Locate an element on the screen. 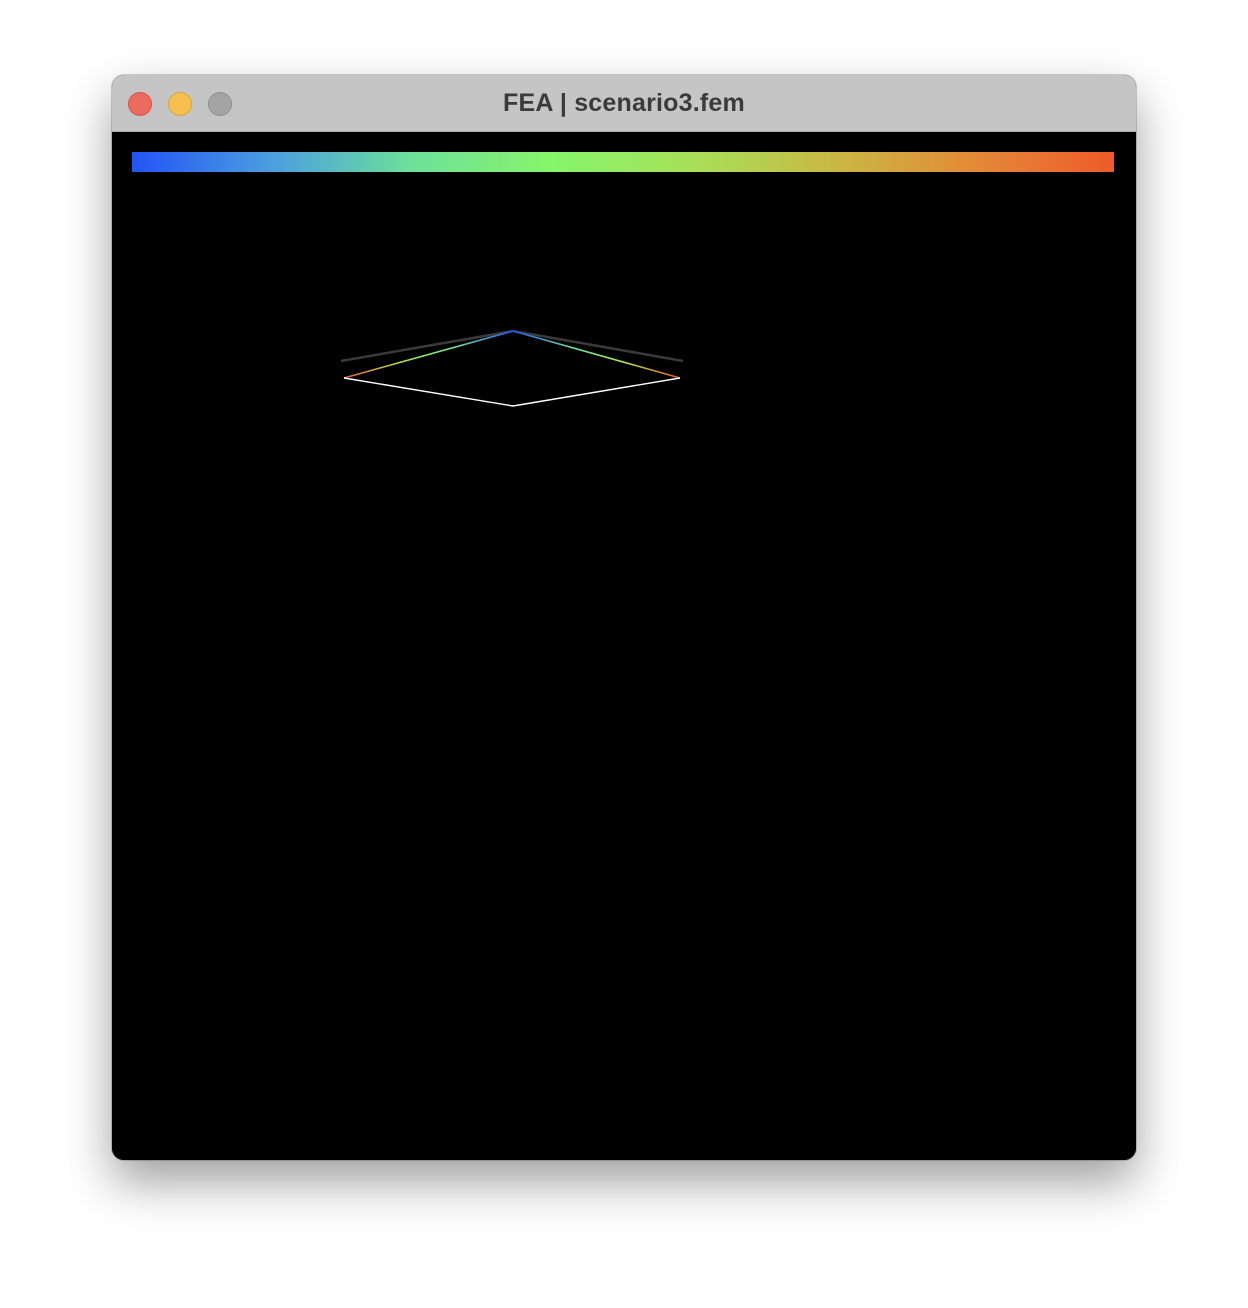 This screenshot has height=1308, width=1248. reference-edge-right is located at coordinates (598, 346).